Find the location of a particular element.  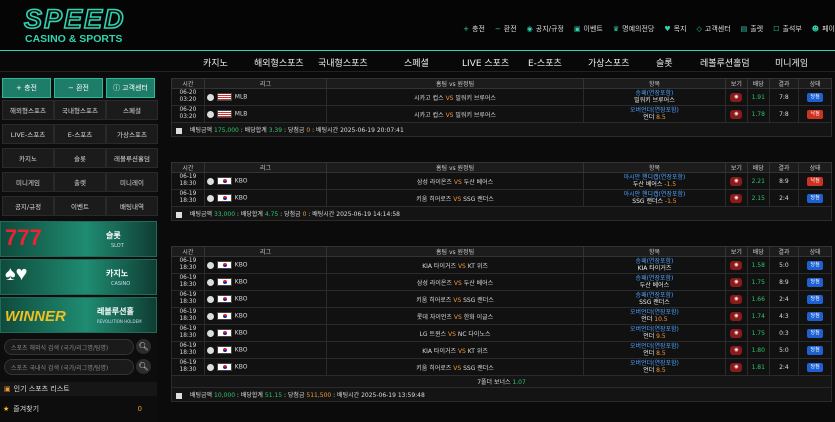

bet-time: 2025-06-19 13:59:48 is located at coordinates (393, 395).